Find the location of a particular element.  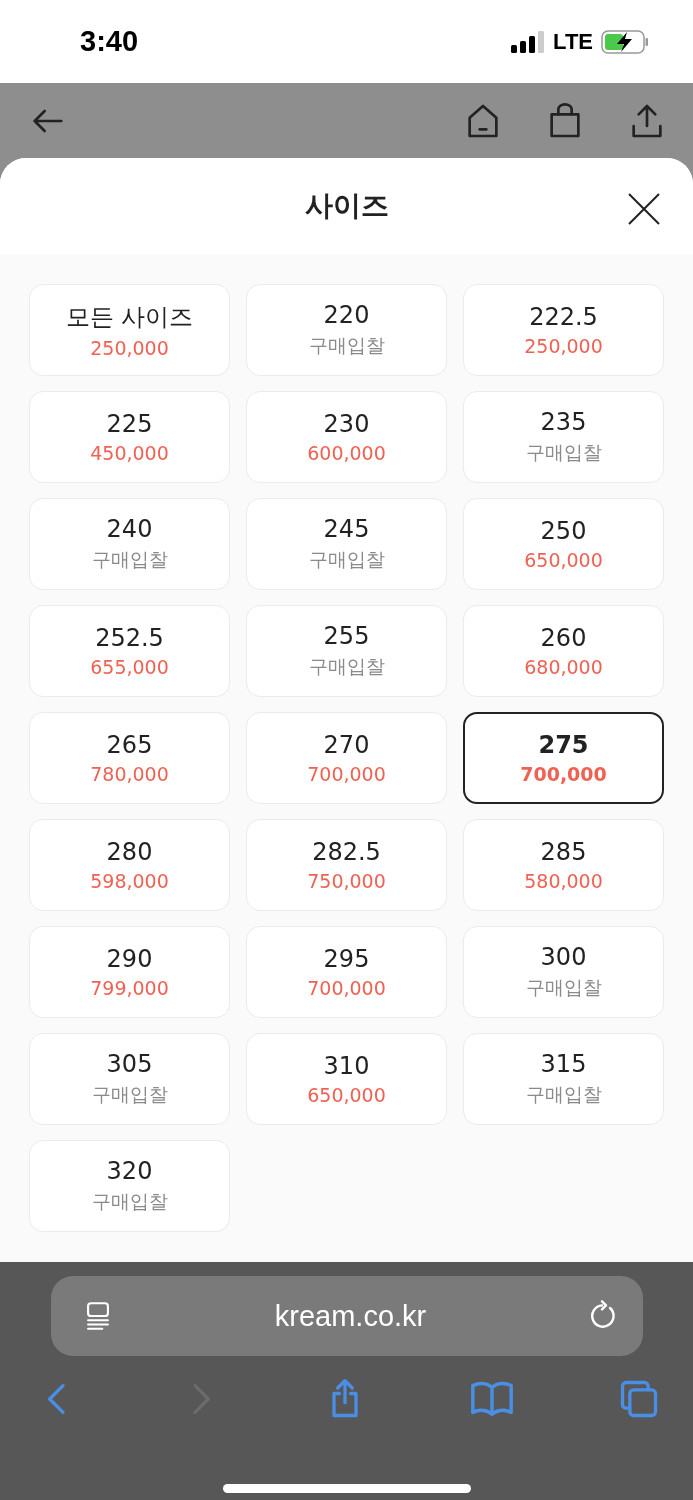

size-option: 245 구매입찰 is located at coordinates (346, 544).